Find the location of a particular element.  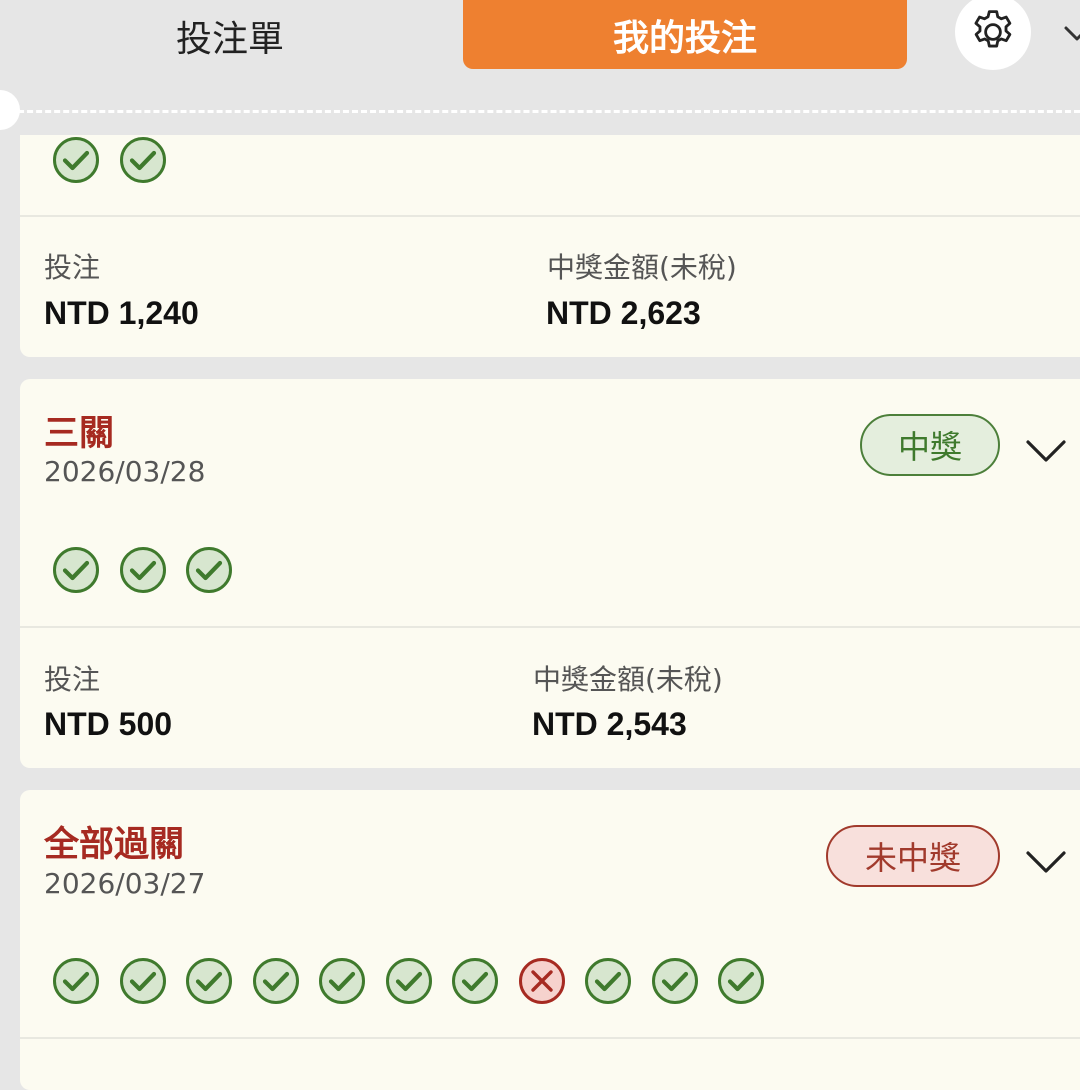

stake-amount: NTD 500 is located at coordinates (108, 724).